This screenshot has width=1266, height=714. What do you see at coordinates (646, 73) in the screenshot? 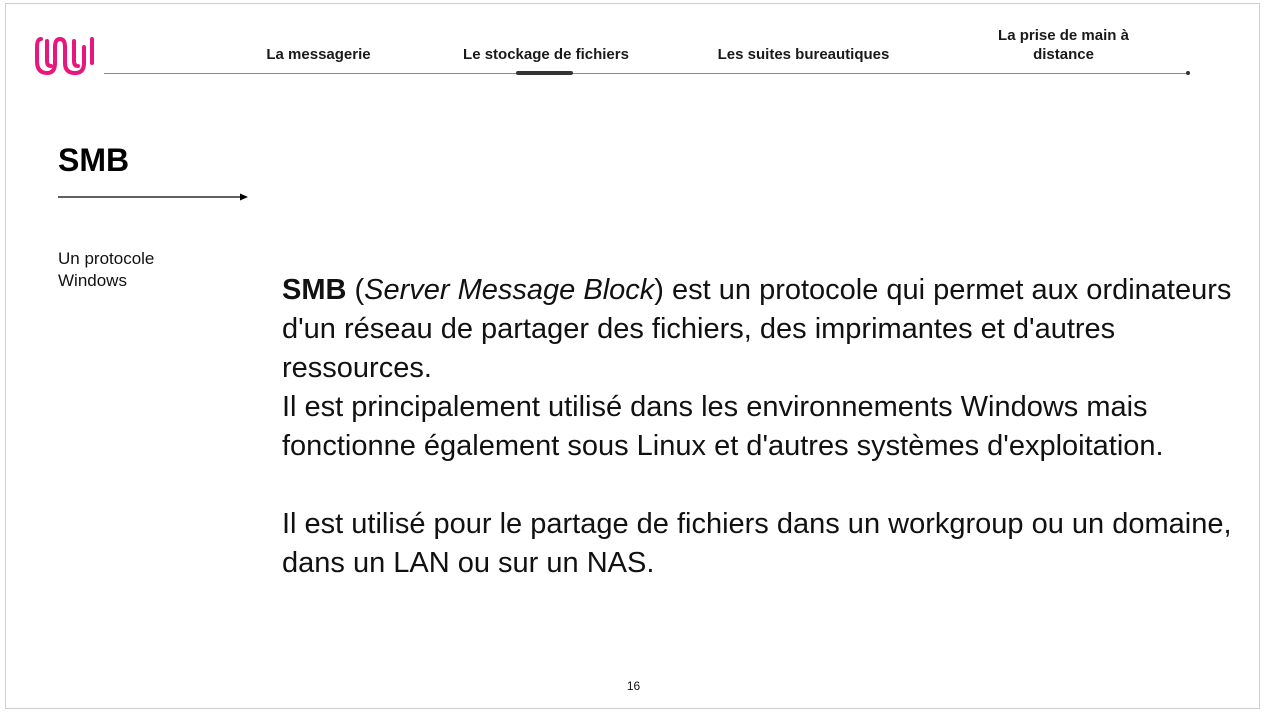
I see `nav-divider` at bounding box center [646, 73].